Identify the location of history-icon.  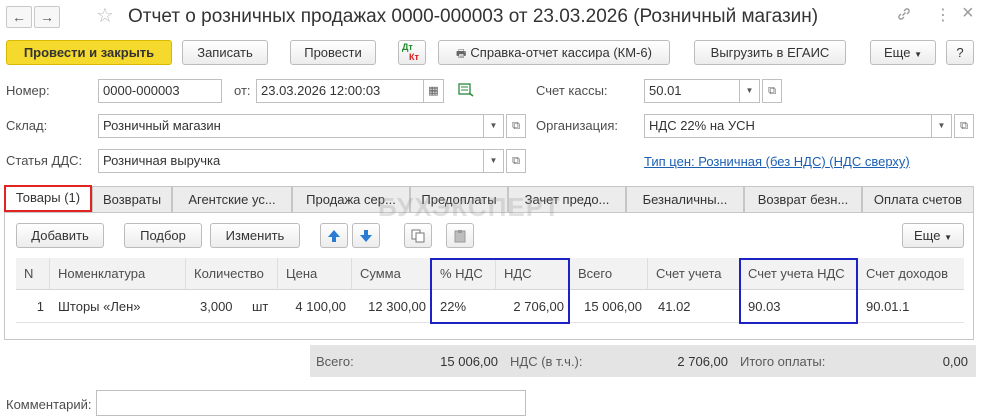
(468, 91).